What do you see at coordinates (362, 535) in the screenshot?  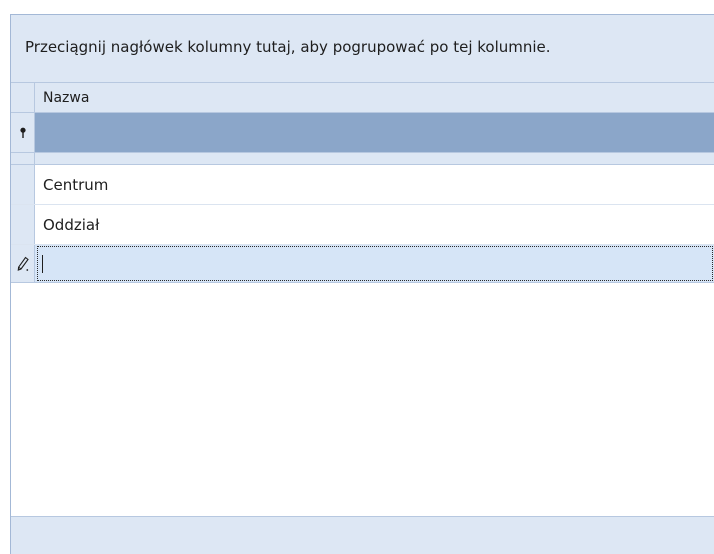 I see `grid-footer` at bounding box center [362, 535].